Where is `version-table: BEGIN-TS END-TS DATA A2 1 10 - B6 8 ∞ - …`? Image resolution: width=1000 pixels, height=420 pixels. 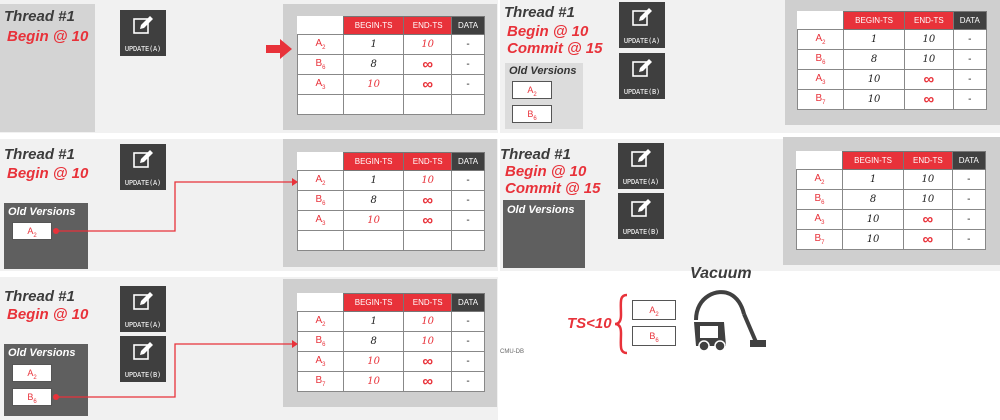
version-table: BEGIN-TS END-TS DATA A2 1 10 - B6 8 ∞ - … is located at coordinates (391, 65).